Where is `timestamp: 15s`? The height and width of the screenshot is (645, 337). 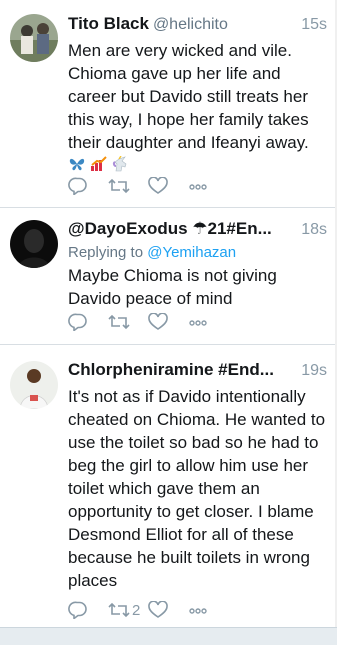
timestamp: 15s is located at coordinates (314, 25).